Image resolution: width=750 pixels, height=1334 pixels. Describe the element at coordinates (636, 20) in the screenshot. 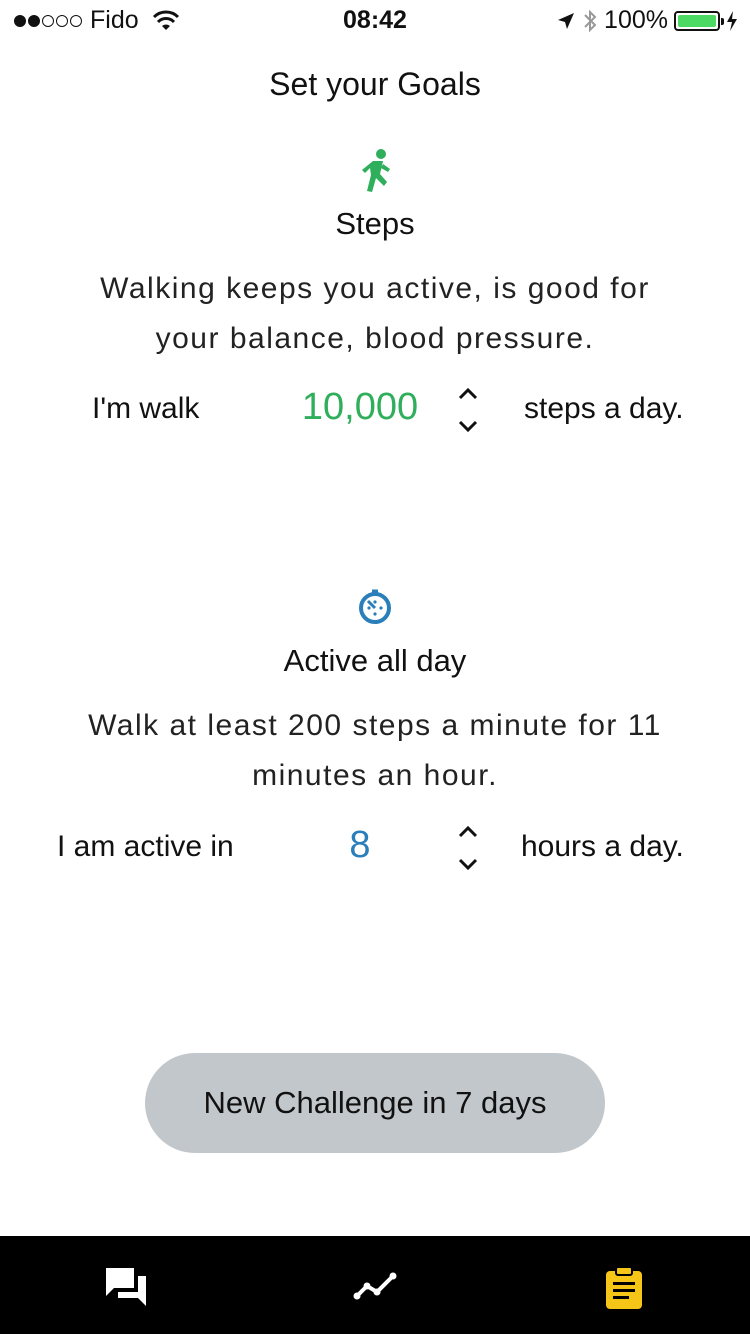

I see `battery-percent: 100%` at that location.